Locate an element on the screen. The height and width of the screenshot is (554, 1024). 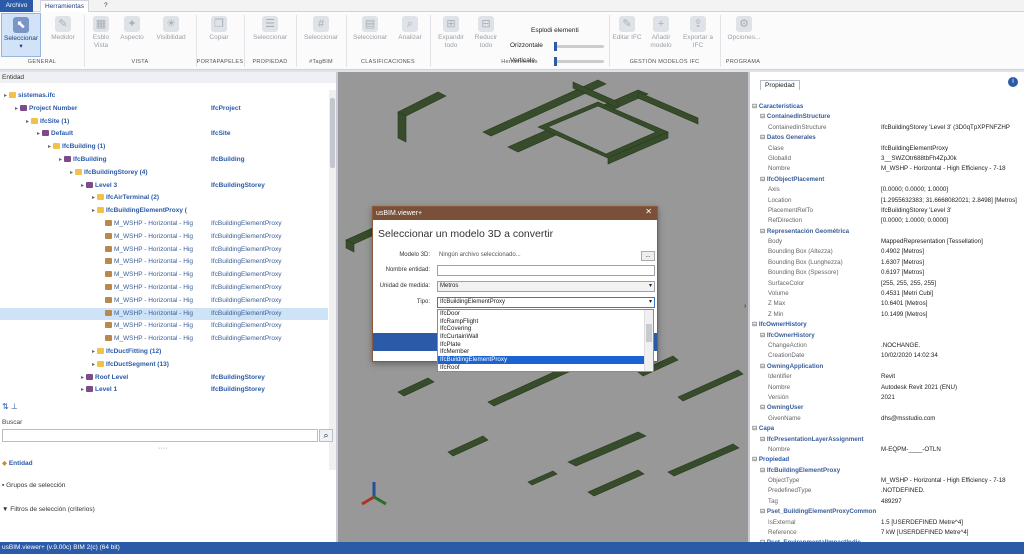
property-row: ⊟ Representación Geométrica is located at coordinates (888, 232).